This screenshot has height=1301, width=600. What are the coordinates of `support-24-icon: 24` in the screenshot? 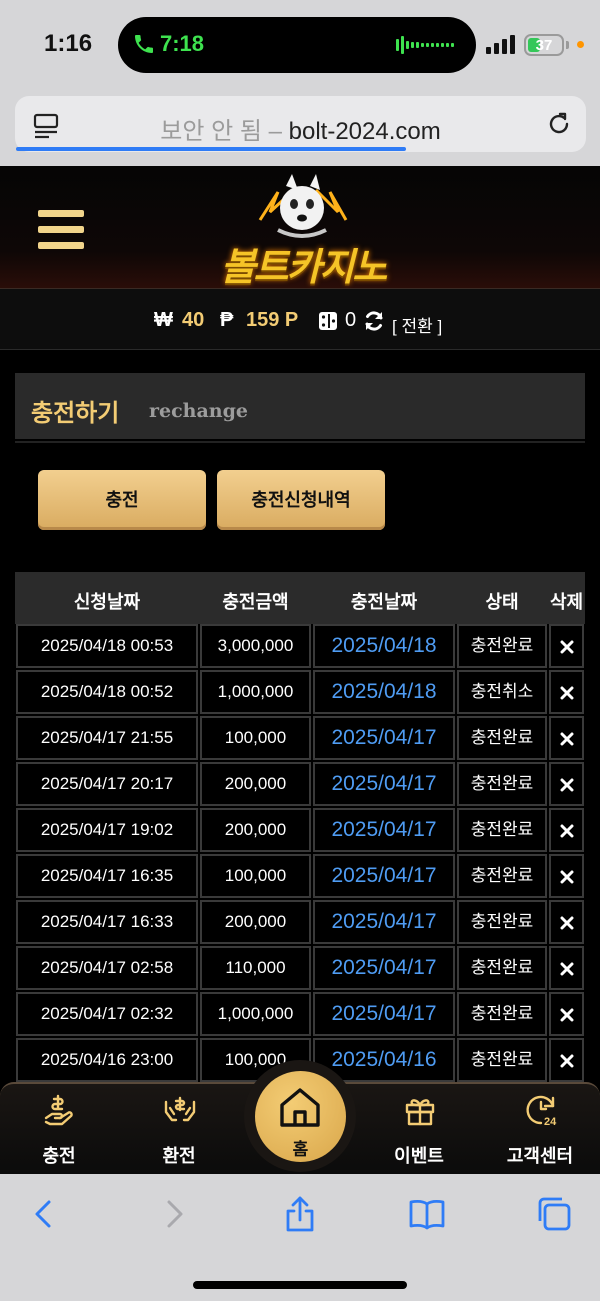 It's located at (541, 1111).